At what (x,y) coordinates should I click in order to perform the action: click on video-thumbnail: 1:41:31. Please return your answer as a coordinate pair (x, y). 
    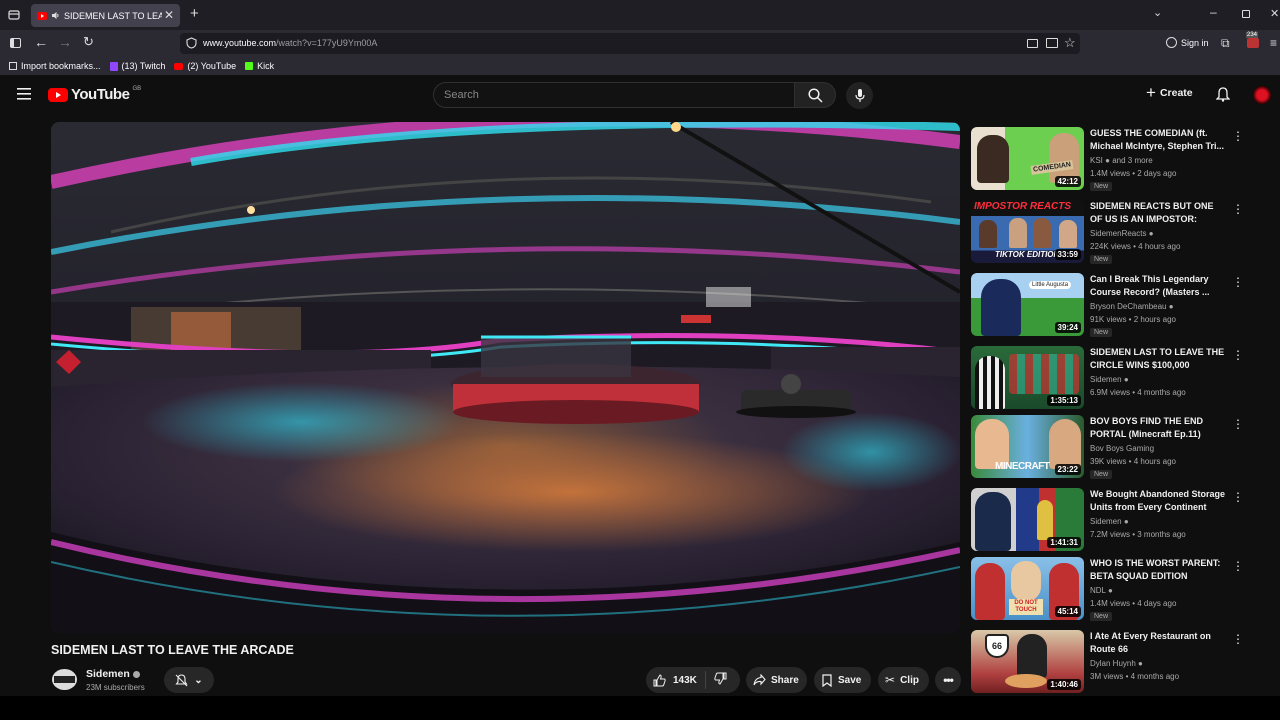
    Looking at the image, I should click on (1027, 519).